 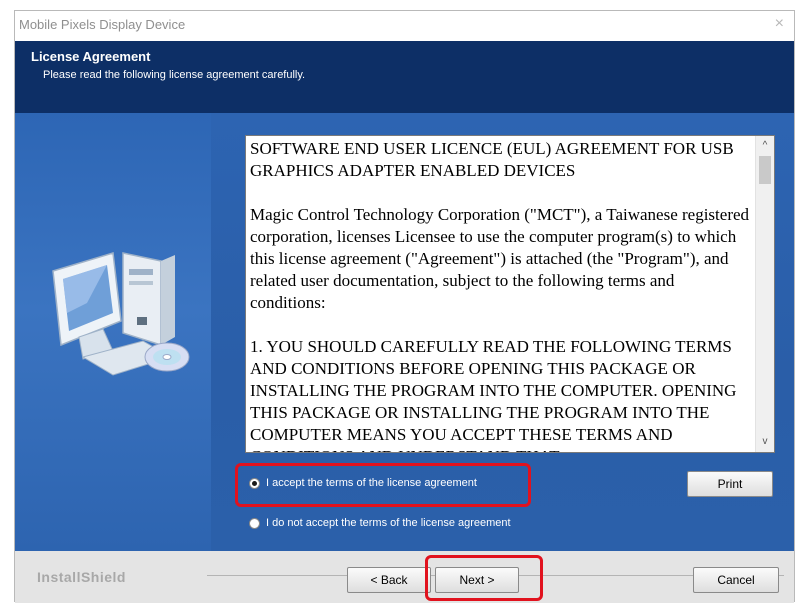 What do you see at coordinates (254, 523) in the screenshot?
I see `decline-radio` at bounding box center [254, 523].